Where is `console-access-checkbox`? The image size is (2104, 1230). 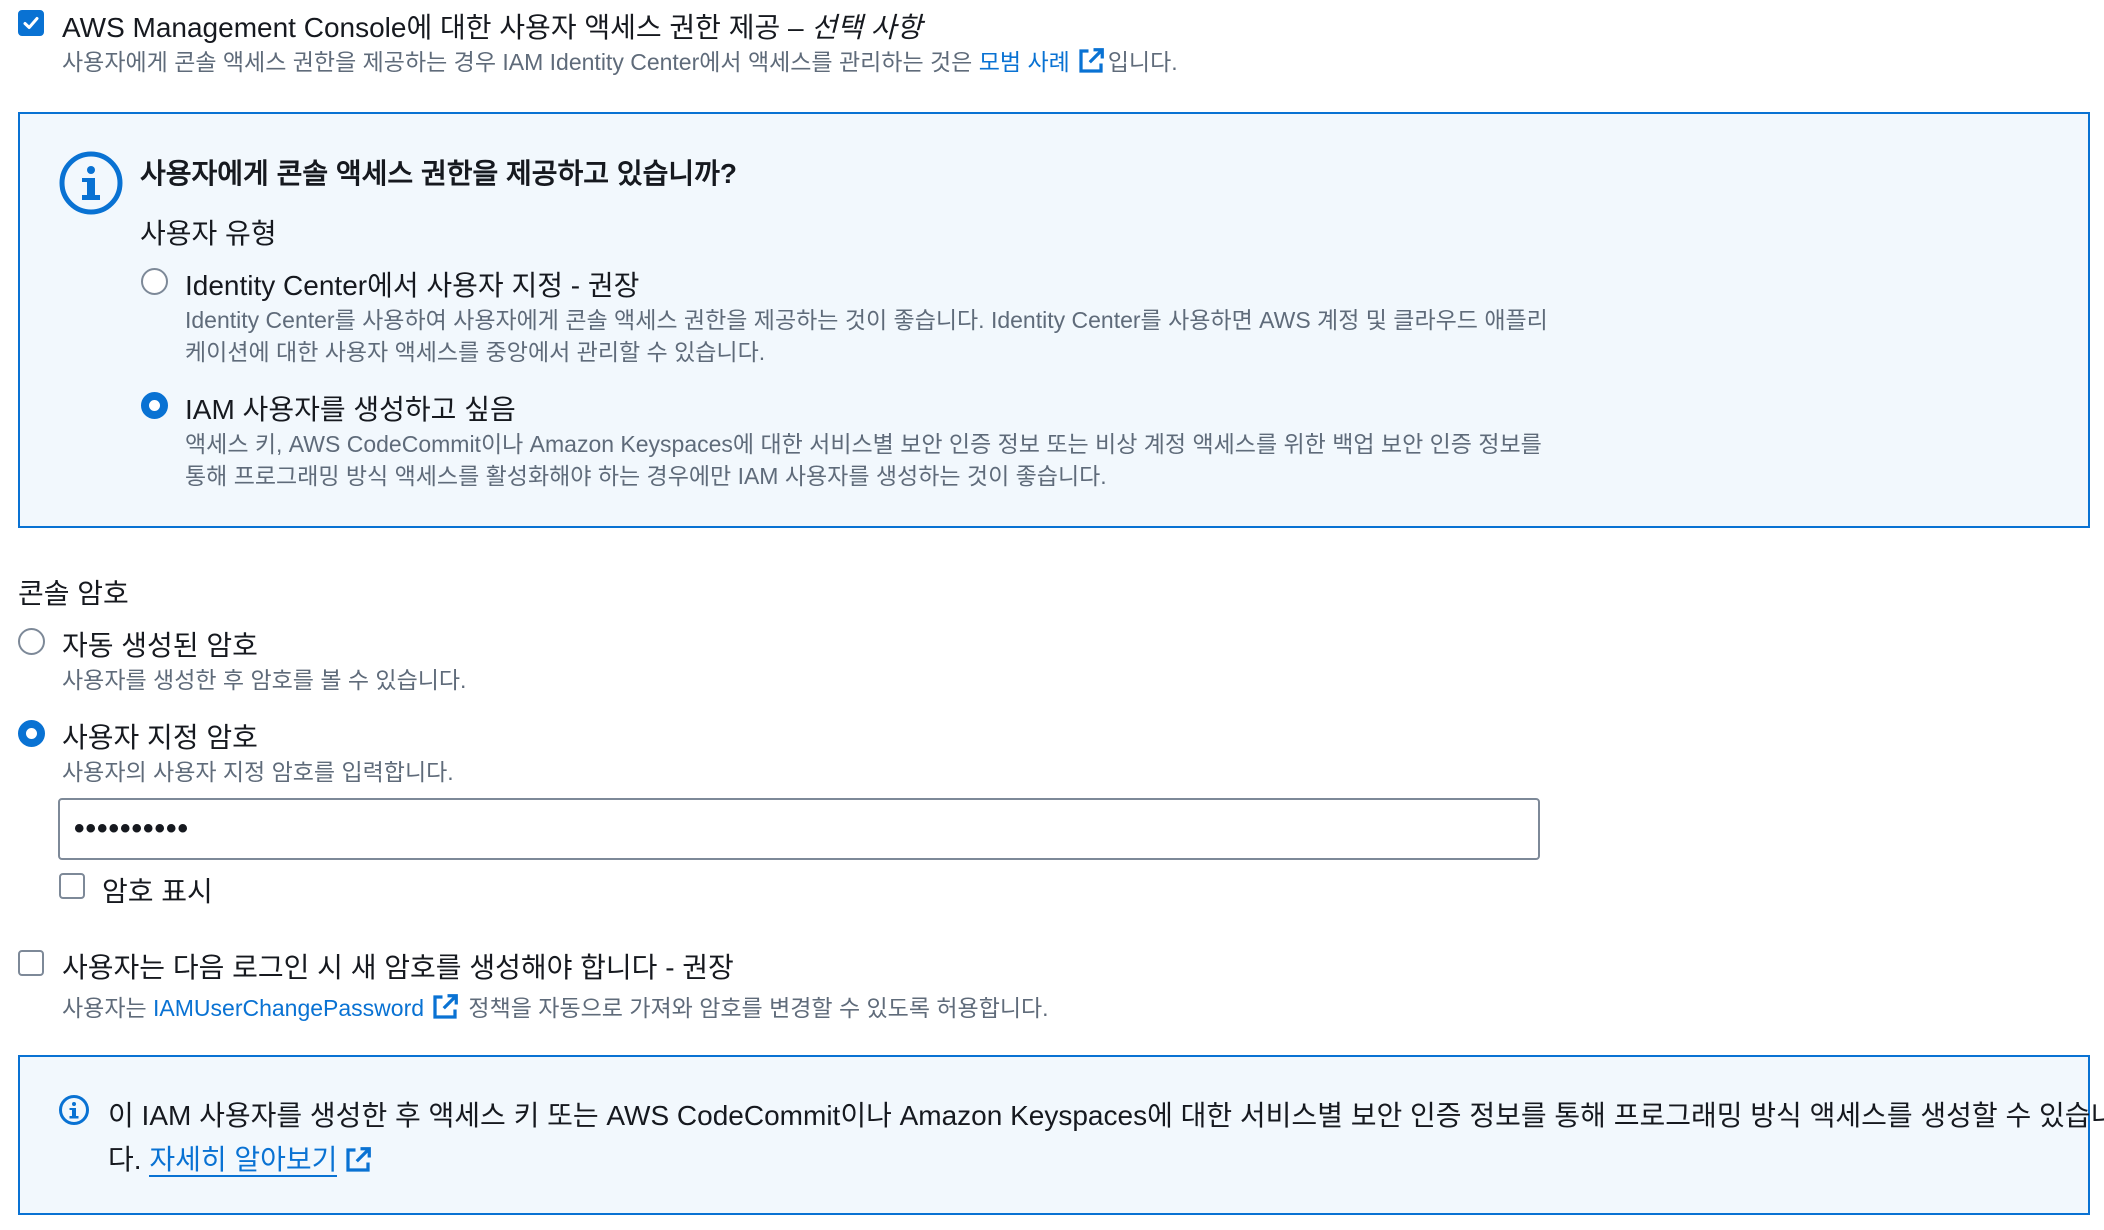 console-access-checkbox is located at coordinates (31, 23).